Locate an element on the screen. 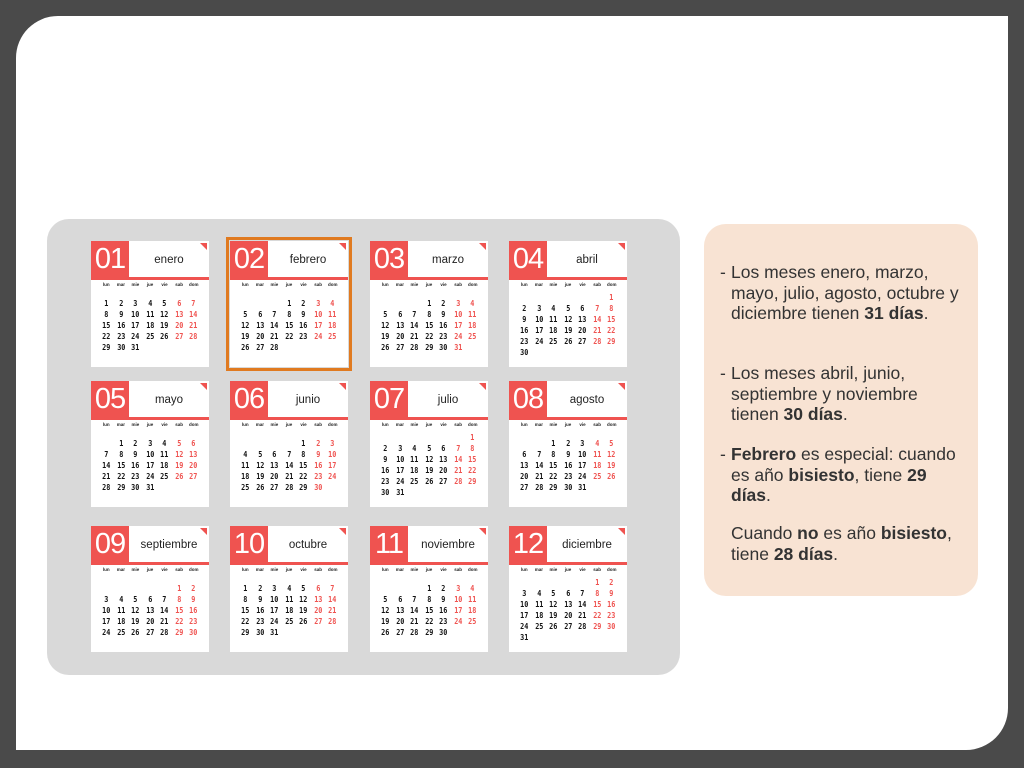  day-cell: 3 is located at coordinates (458, 588).